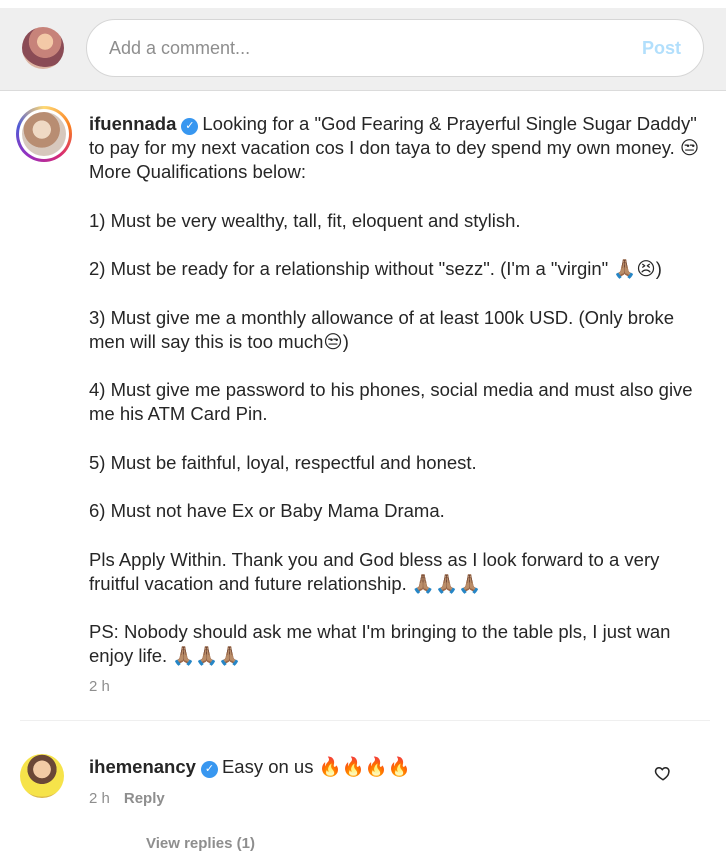 The width and height of the screenshot is (726, 852). Describe the element at coordinates (395, 48) in the screenshot. I see `comment-input-box: Add a comment... Post` at that location.